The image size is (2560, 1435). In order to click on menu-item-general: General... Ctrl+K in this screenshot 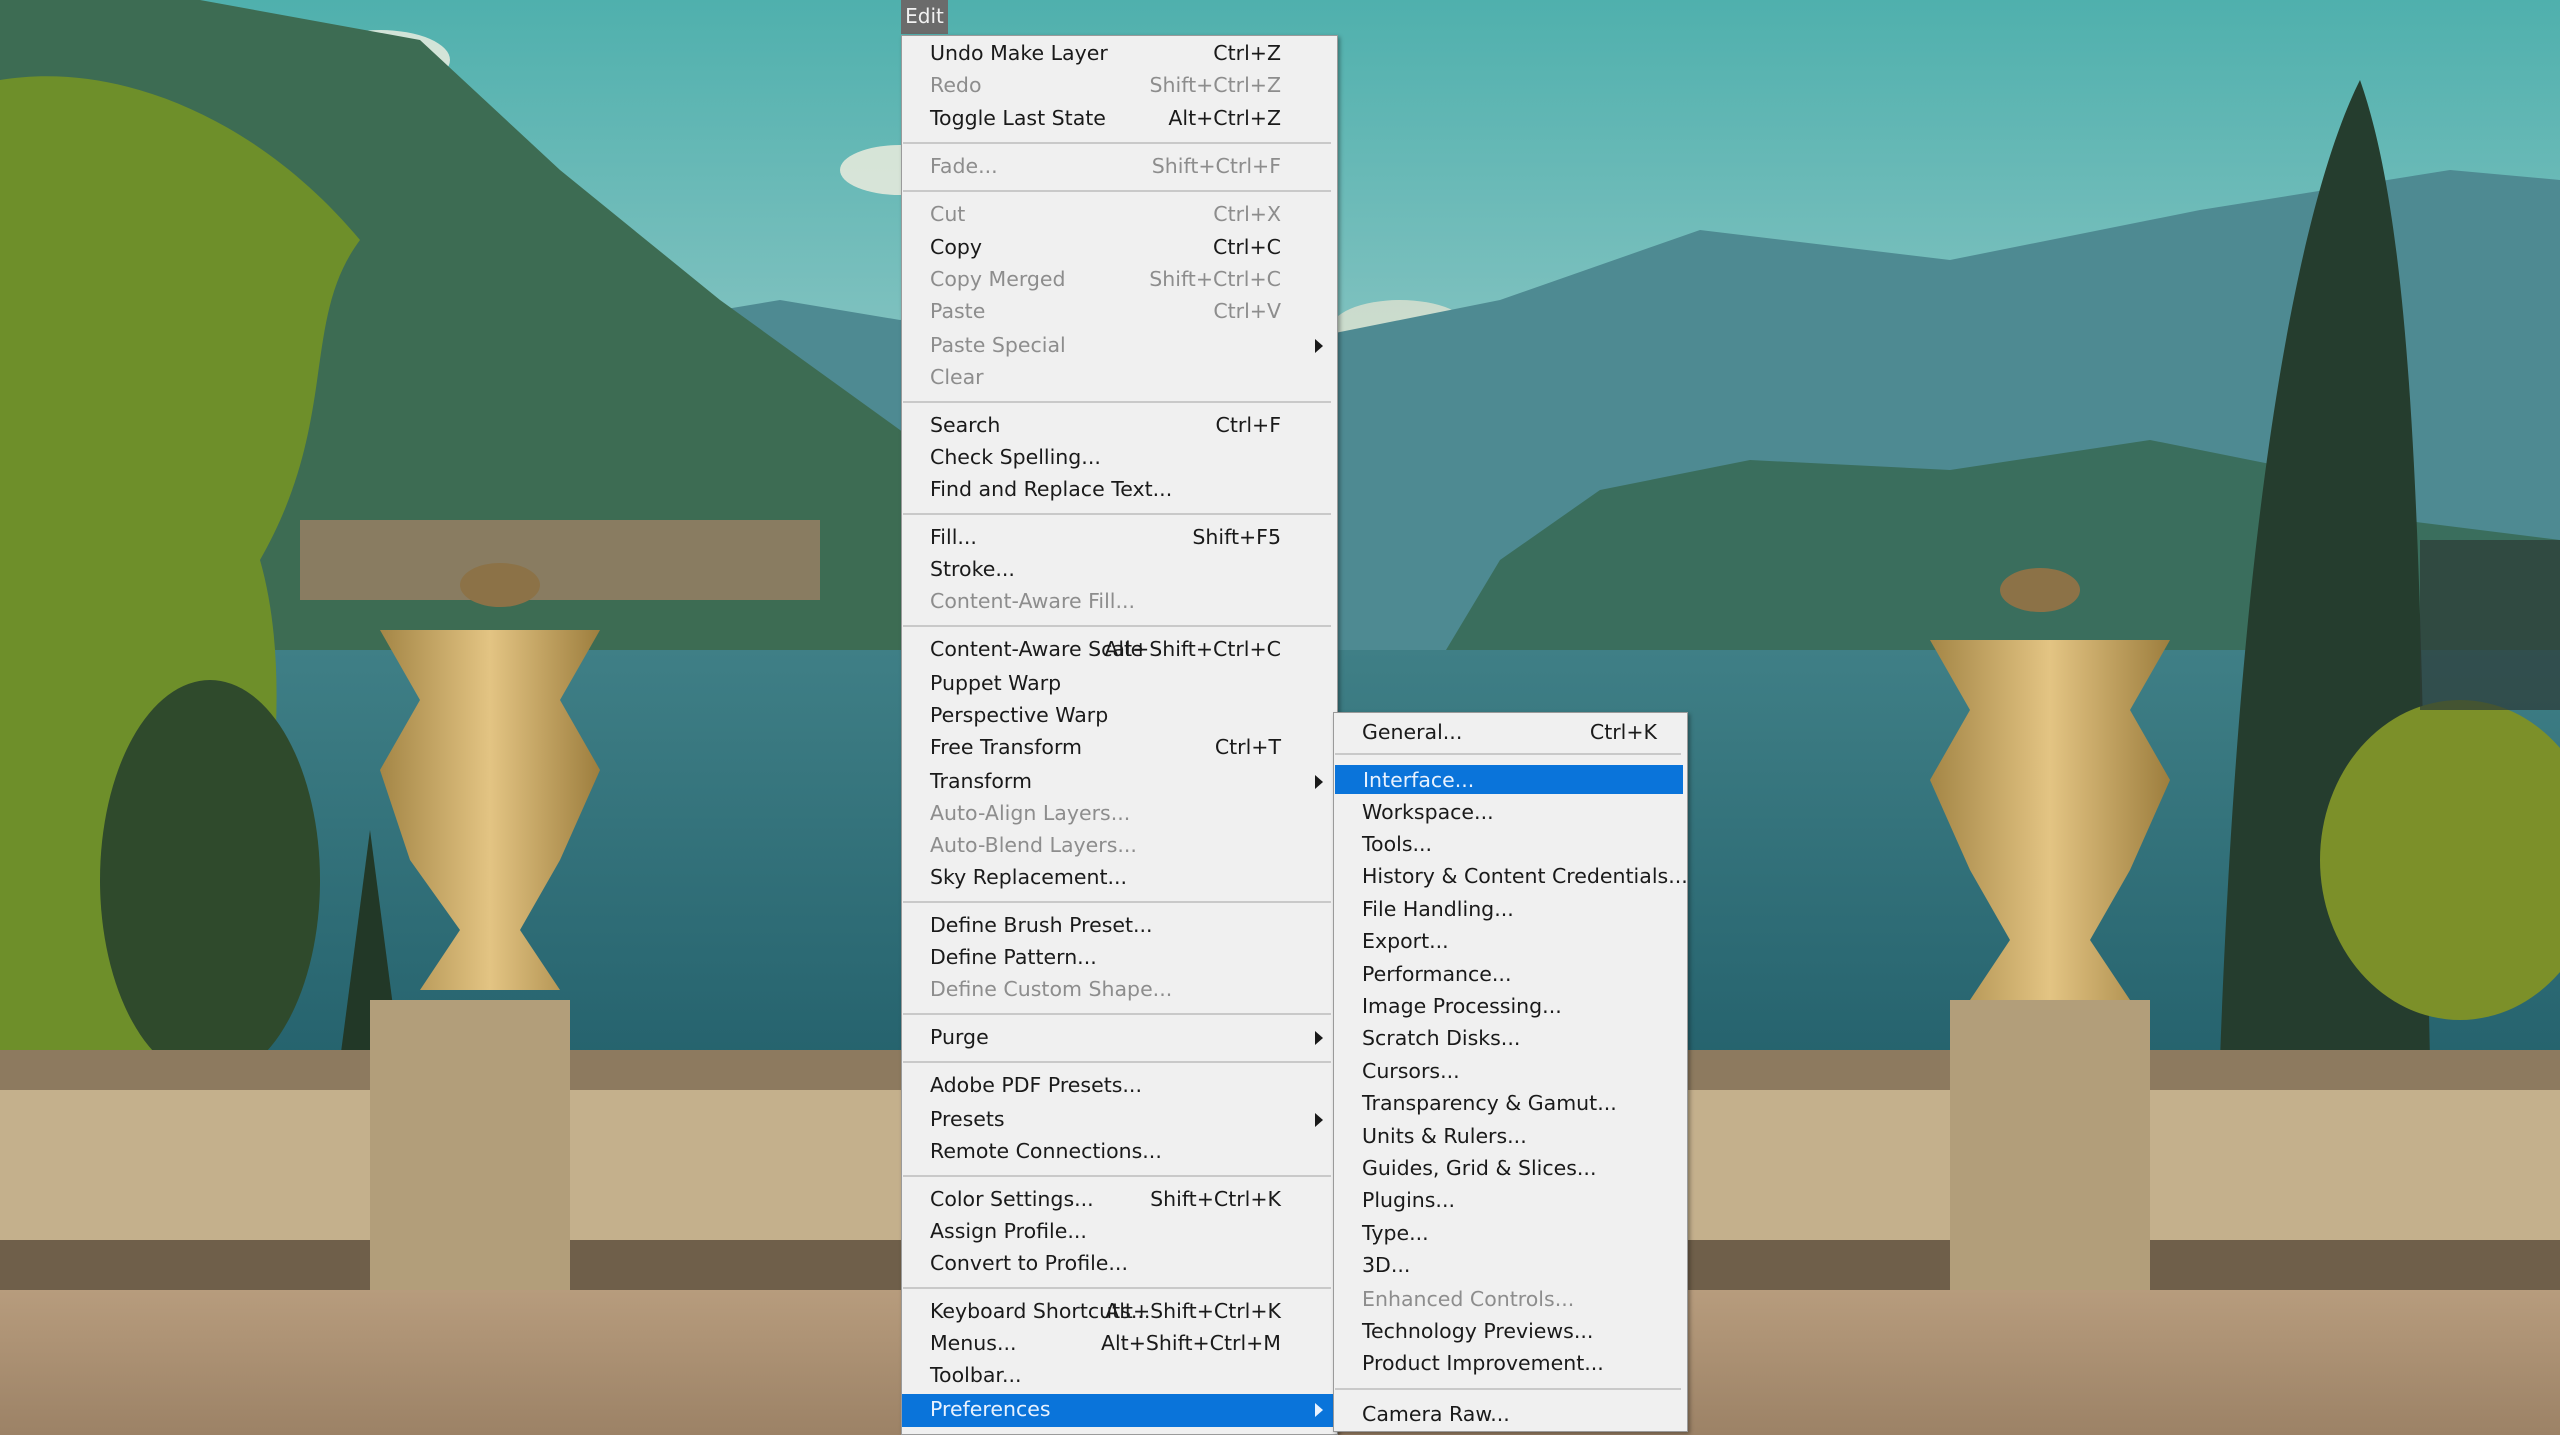, I will do `click(1510, 732)`.